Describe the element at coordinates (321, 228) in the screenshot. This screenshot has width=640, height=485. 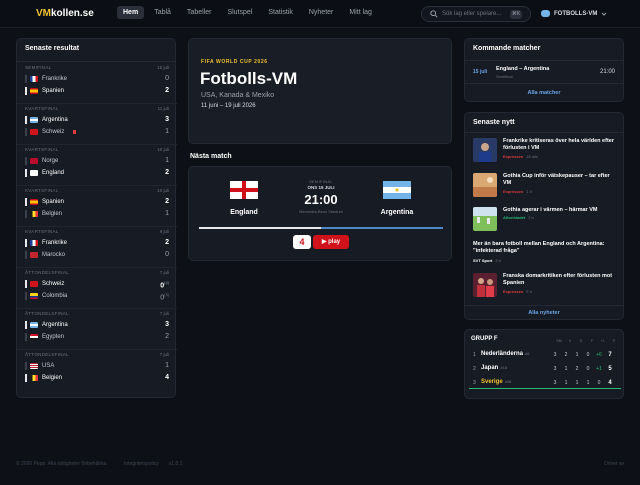
I see `match-countdown-bar` at that location.